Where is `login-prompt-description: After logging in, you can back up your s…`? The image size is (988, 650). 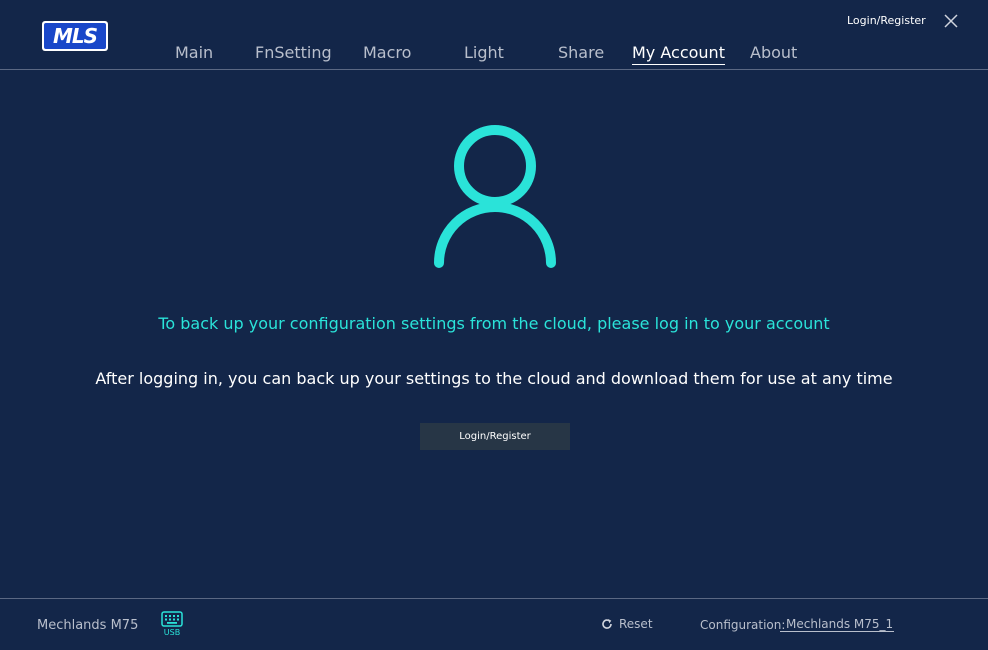 login-prompt-description: After logging in, you can back up your s… is located at coordinates (494, 378).